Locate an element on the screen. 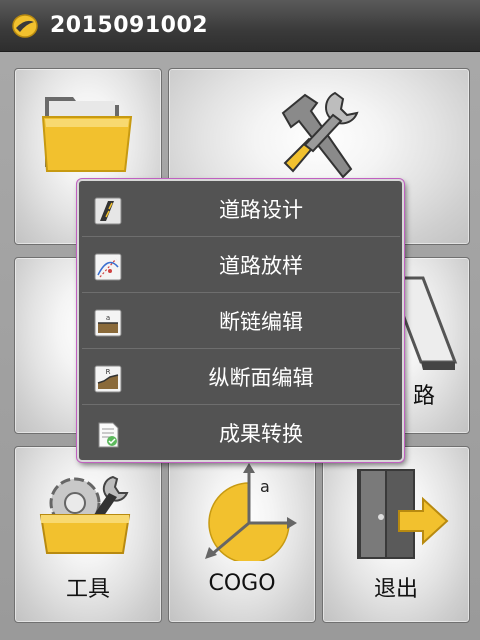 The width and height of the screenshot is (480, 640). cogo-axis-mark: a is located at coordinates (265, 486).